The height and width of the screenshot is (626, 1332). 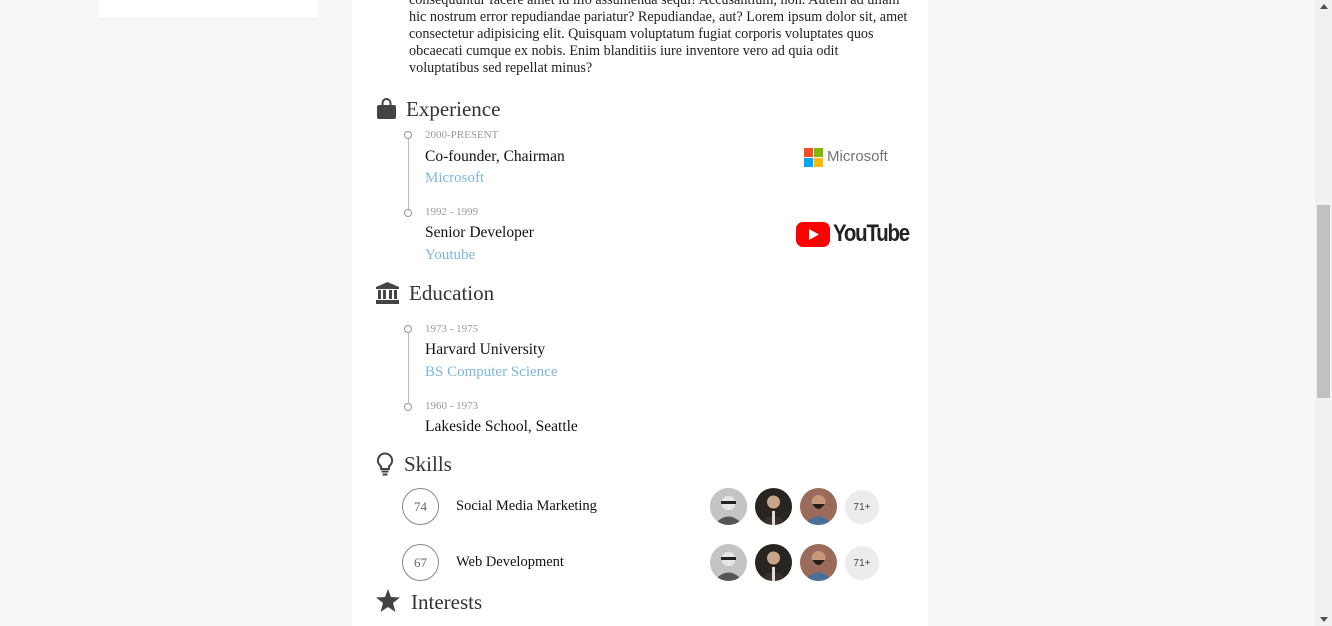 I want to click on experience-timeline-line, so click(x=408, y=176).